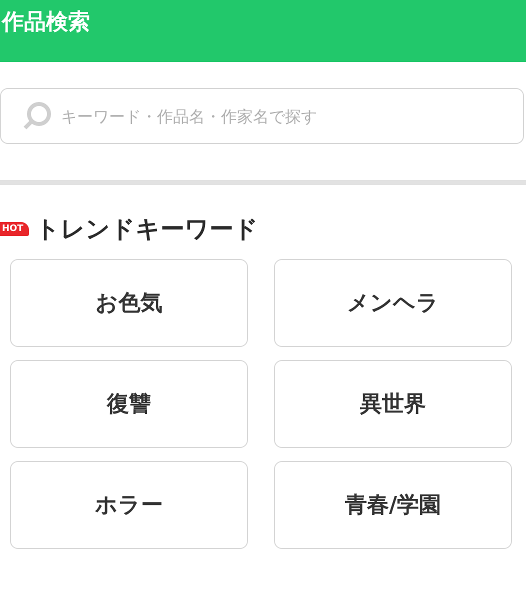 This screenshot has height=601, width=526. What do you see at coordinates (129, 404) in the screenshot?
I see `keyword-button: 復讐` at bounding box center [129, 404].